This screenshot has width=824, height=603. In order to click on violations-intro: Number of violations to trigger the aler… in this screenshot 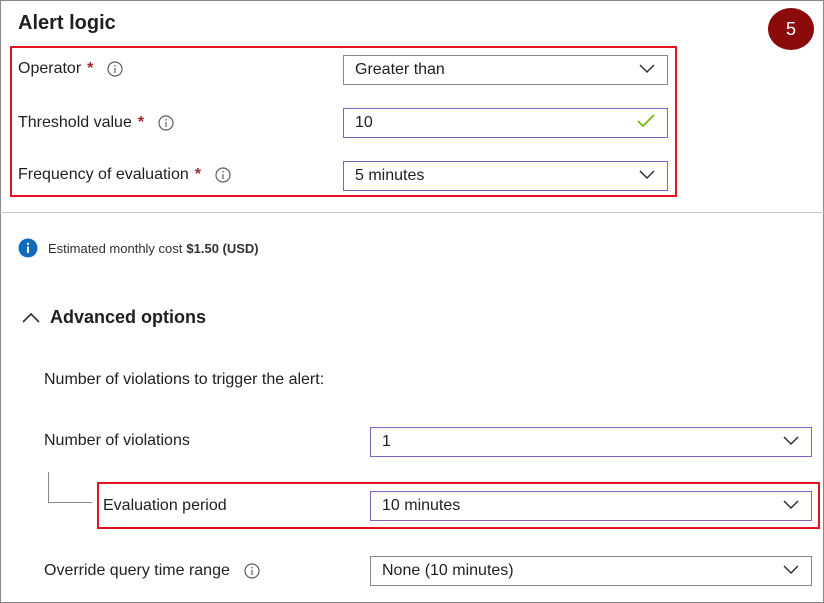, I will do `click(184, 379)`.